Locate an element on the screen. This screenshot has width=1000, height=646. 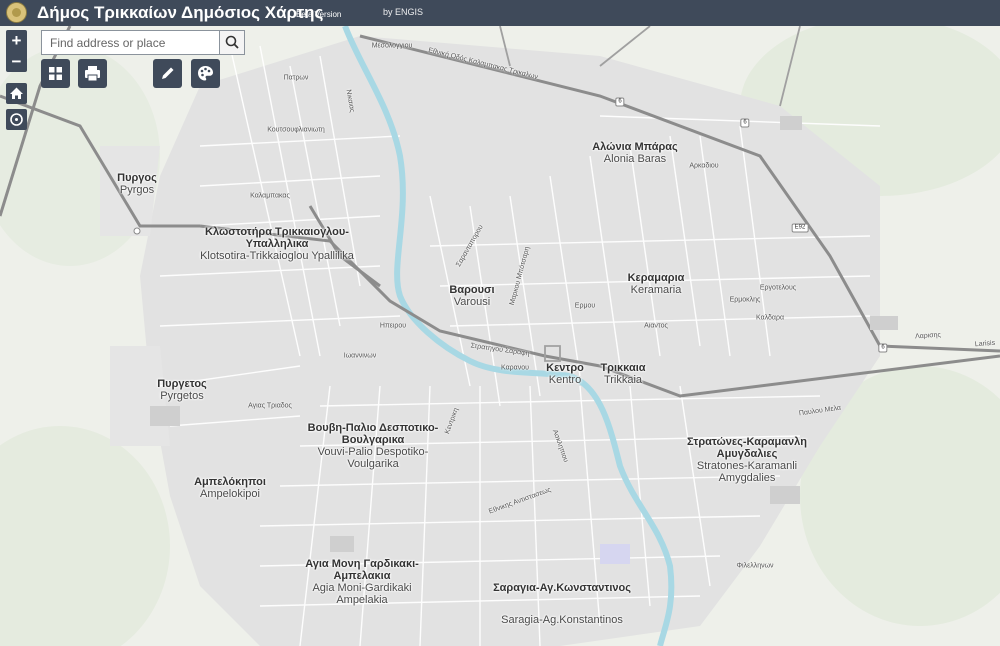
street-label: Πατρων is located at coordinates (296, 78).